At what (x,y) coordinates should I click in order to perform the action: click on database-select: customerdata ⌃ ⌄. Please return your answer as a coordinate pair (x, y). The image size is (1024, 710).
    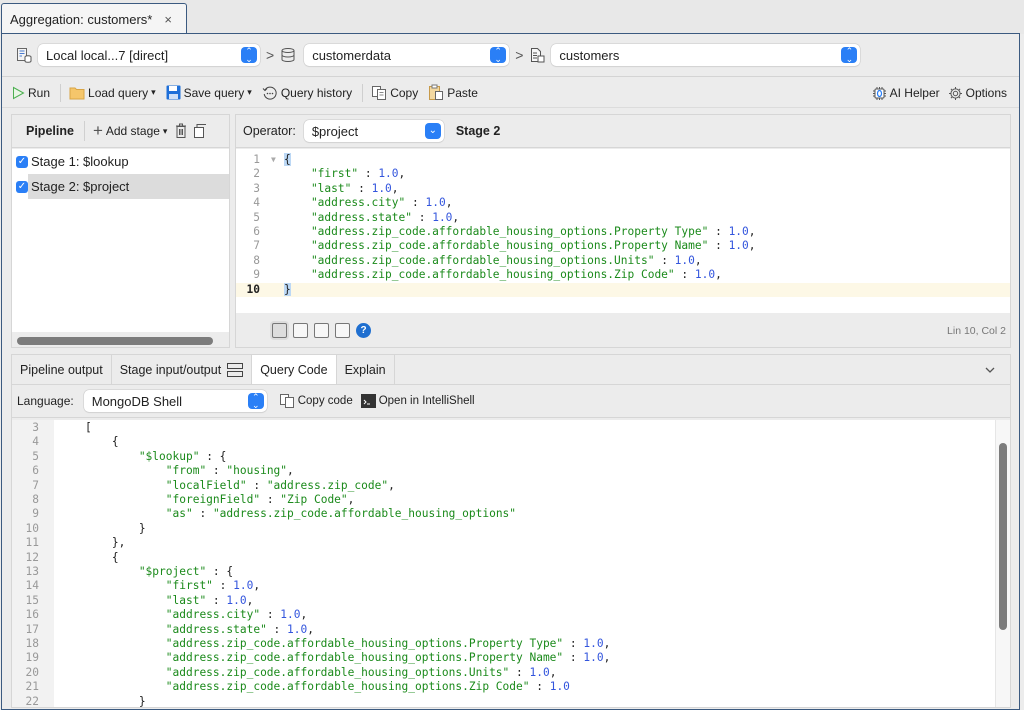
    Looking at the image, I should click on (407, 55).